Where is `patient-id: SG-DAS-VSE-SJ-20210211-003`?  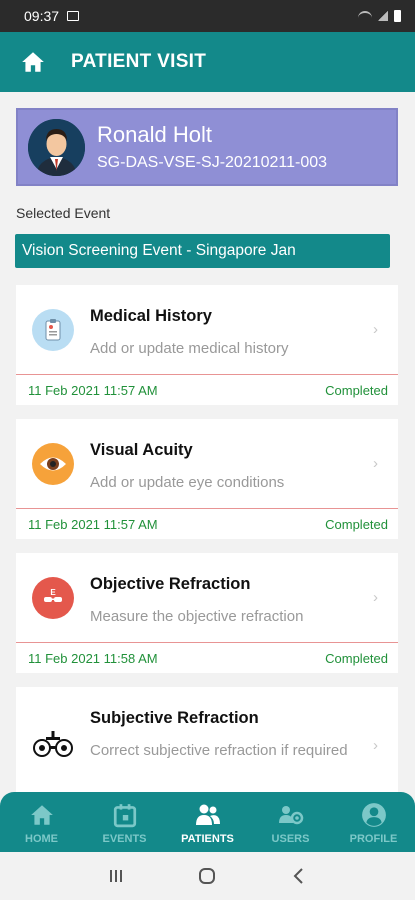 patient-id: SG-DAS-VSE-SJ-20210211-003 is located at coordinates (212, 162).